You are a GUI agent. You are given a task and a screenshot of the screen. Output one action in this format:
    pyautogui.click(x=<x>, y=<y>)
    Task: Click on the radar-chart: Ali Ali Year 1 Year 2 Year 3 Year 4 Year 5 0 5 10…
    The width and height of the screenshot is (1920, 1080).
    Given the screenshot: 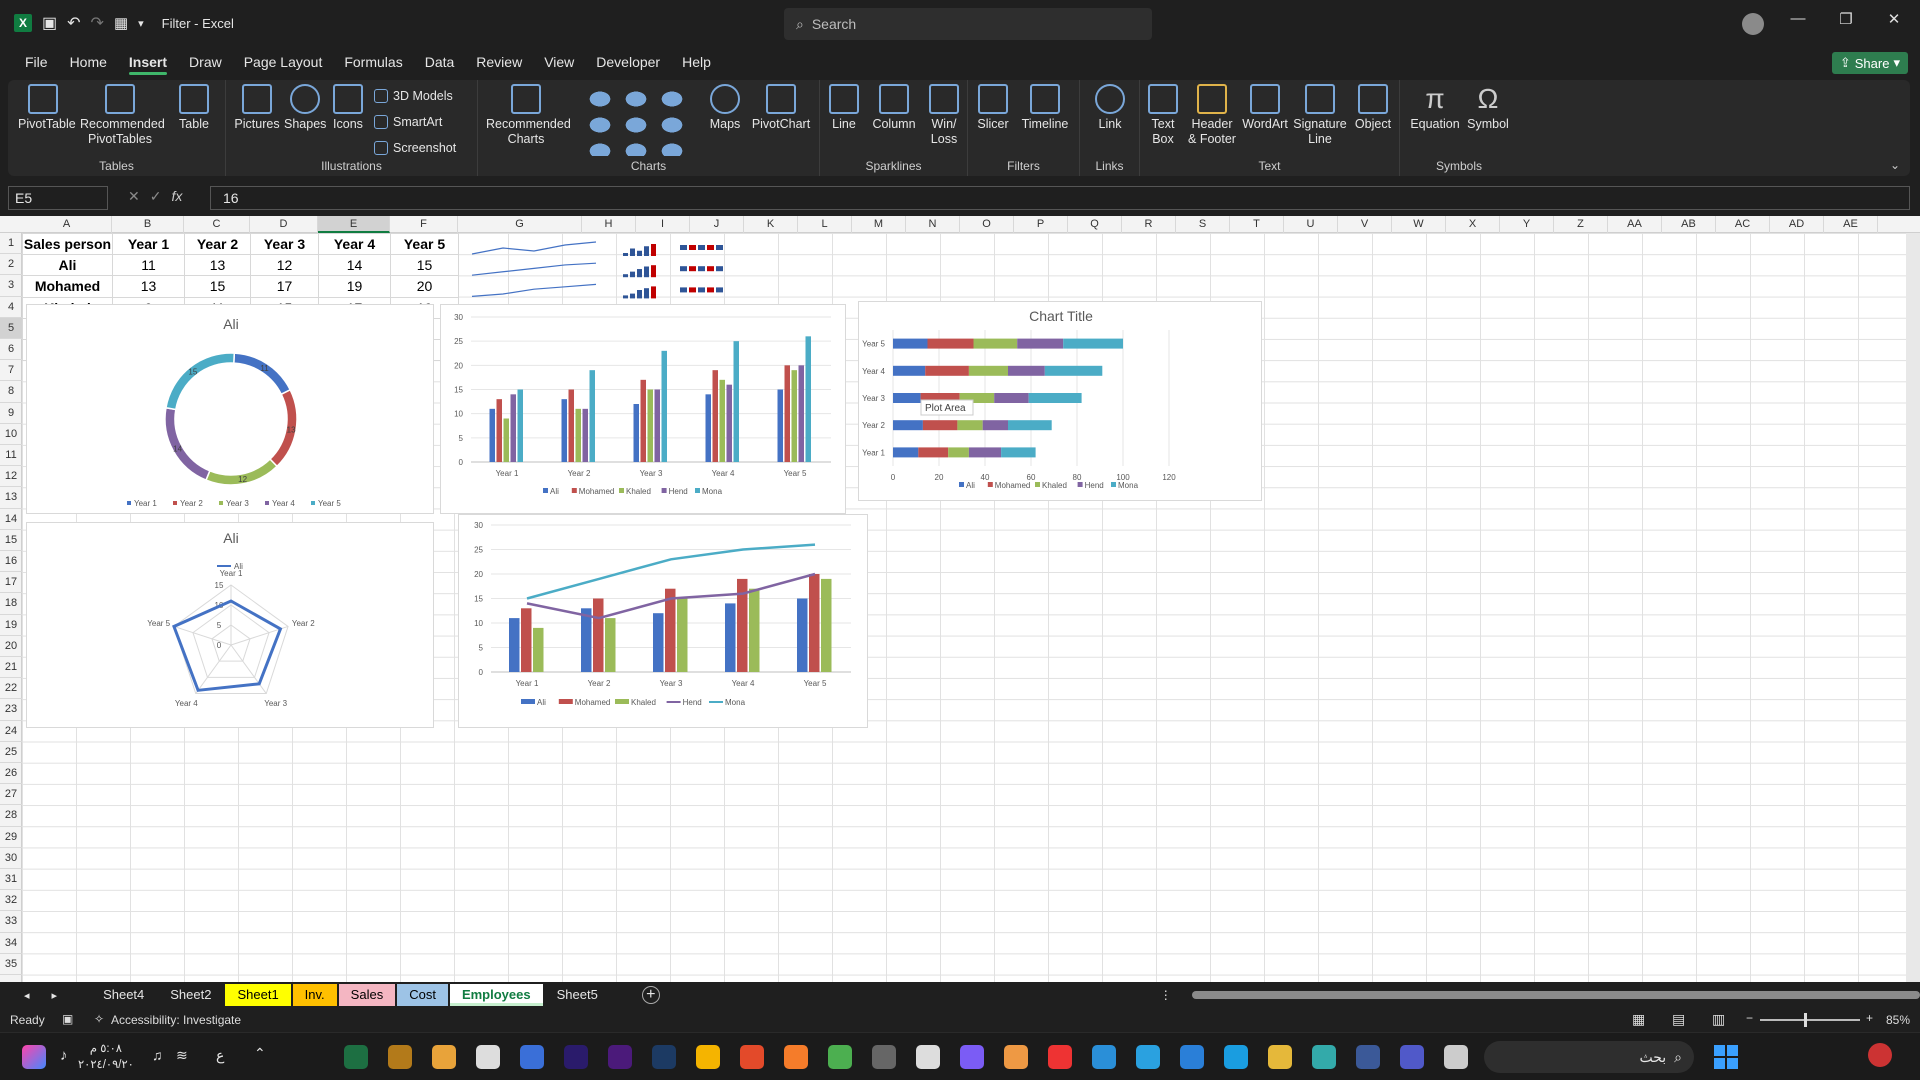 What is the action you would take?
    pyautogui.click(x=230, y=625)
    